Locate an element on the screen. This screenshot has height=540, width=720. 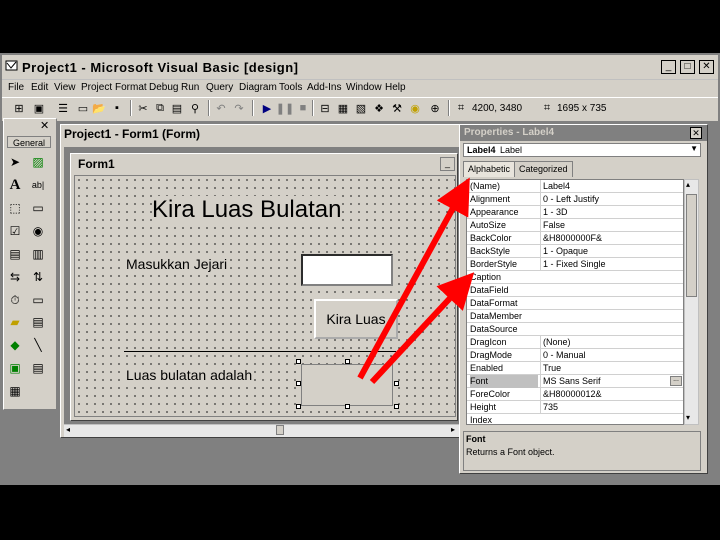
annotation-arrows is located at coordinates (416, 281).